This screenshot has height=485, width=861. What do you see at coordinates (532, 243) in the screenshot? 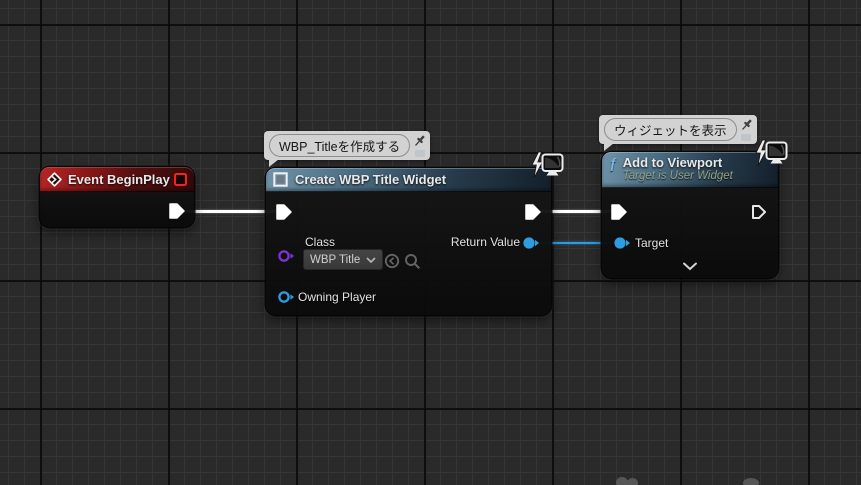
I see `return-value-pin` at bounding box center [532, 243].